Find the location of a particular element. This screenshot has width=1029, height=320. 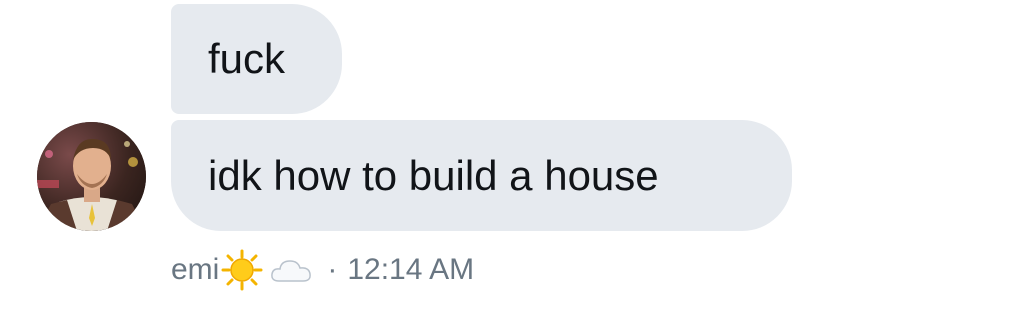

message-timestamp: 12:14 AM is located at coordinates (411, 269).